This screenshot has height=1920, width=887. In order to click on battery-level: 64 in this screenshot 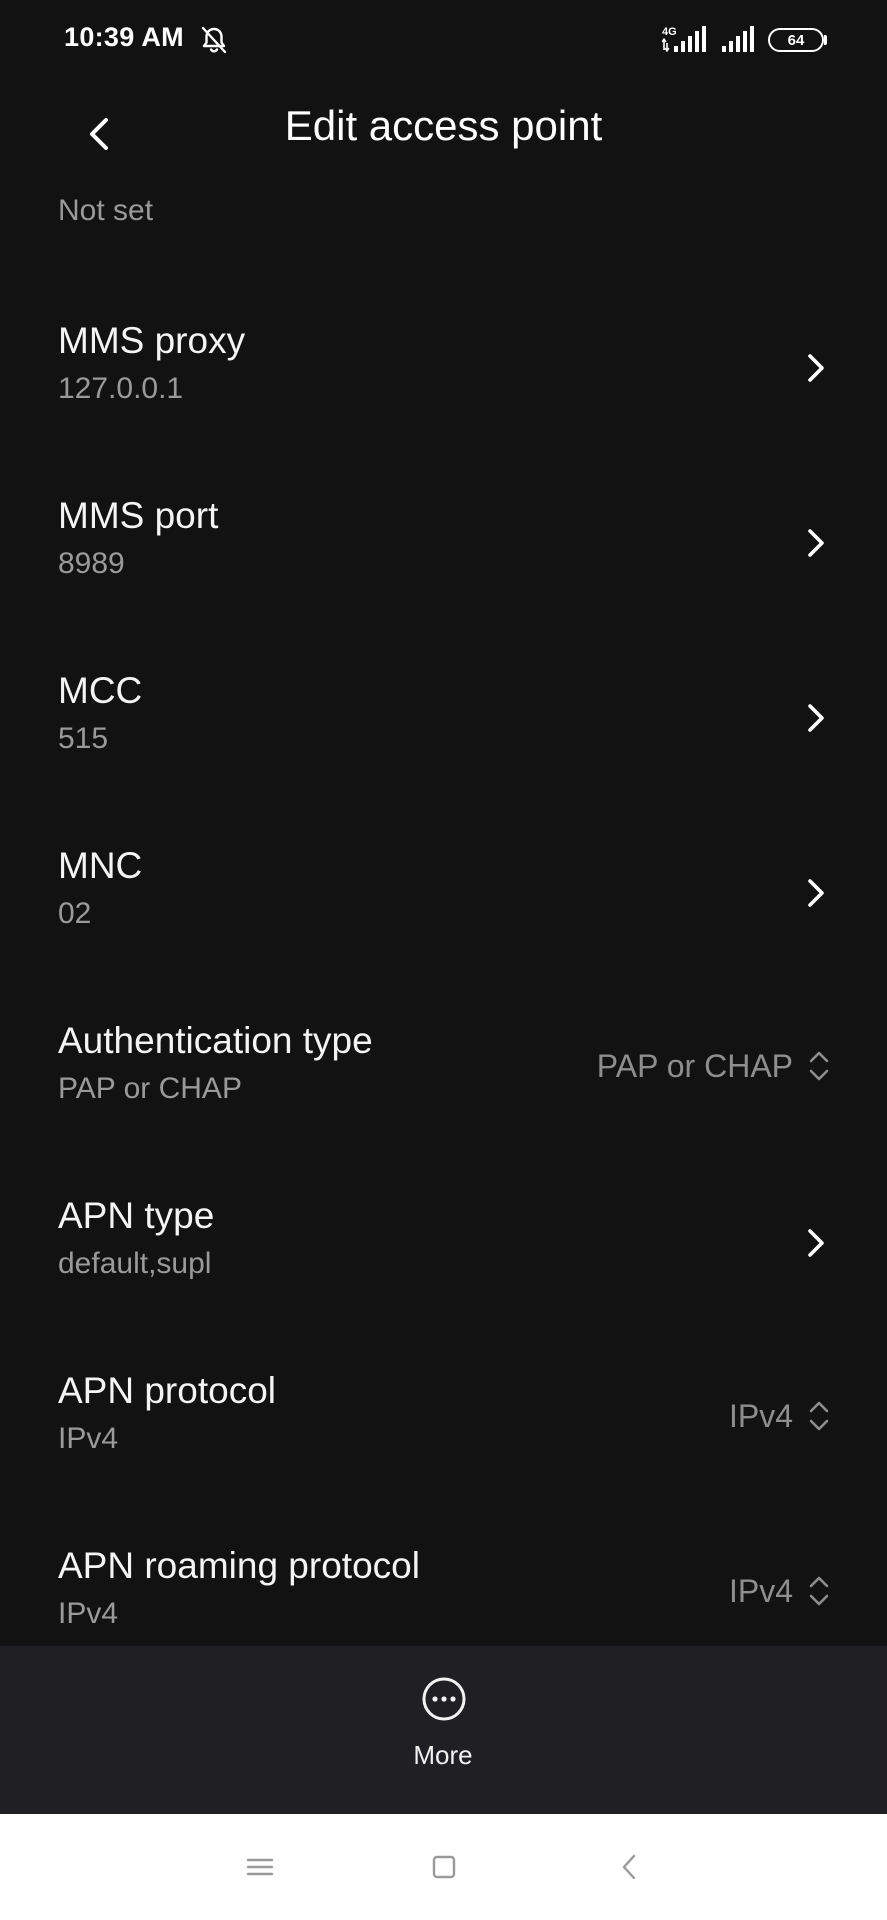, I will do `click(796, 40)`.